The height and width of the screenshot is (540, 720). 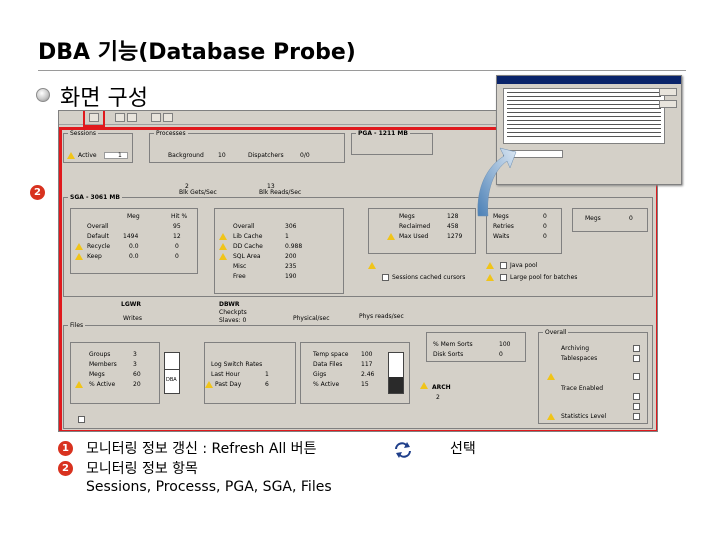 I want to click on export-icon, so click(x=168, y=117).